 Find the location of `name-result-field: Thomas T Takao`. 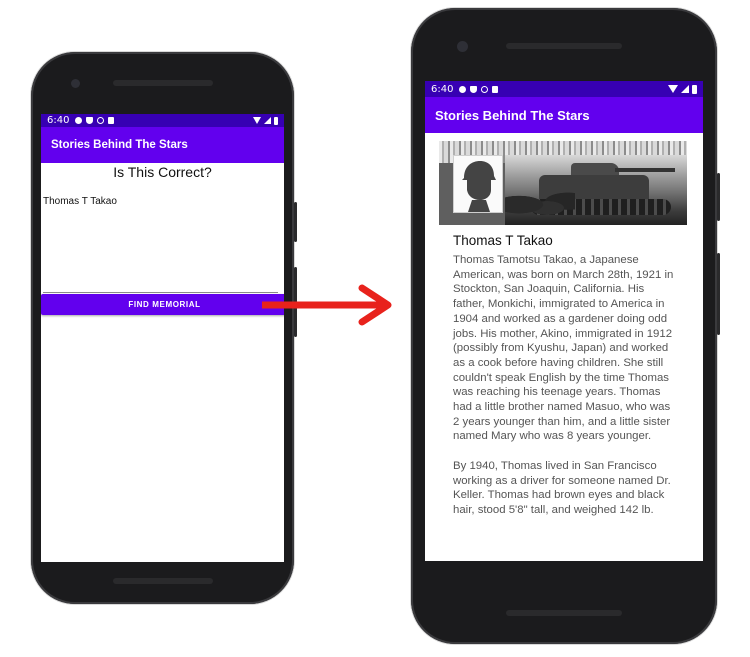

name-result-field: Thomas T Takao is located at coordinates (160, 242).